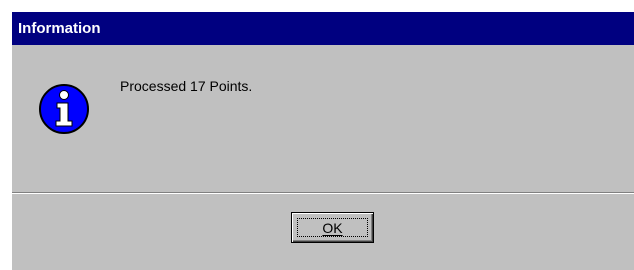 Image resolution: width=634 pixels, height=270 pixels. Describe the element at coordinates (64, 109) in the screenshot. I see `information-icon` at that location.